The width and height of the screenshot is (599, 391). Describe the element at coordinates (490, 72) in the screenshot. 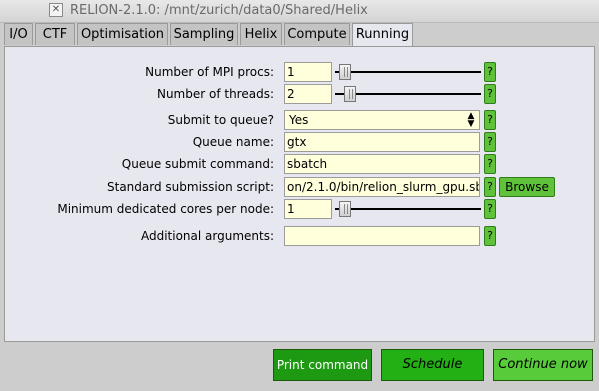

I see `mpi-procs-help-button: ?` at that location.